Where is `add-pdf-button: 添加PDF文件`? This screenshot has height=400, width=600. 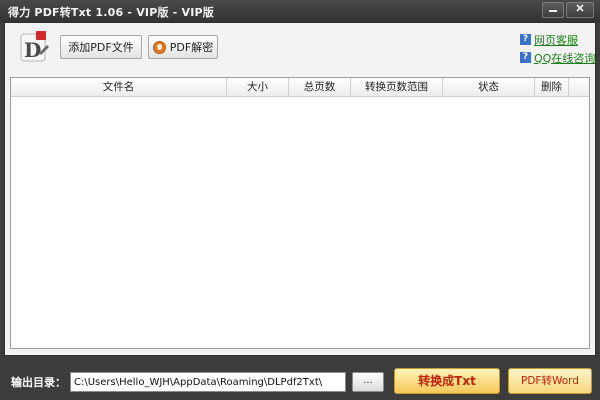 add-pdf-button: 添加PDF文件 is located at coordinates (101, 47).